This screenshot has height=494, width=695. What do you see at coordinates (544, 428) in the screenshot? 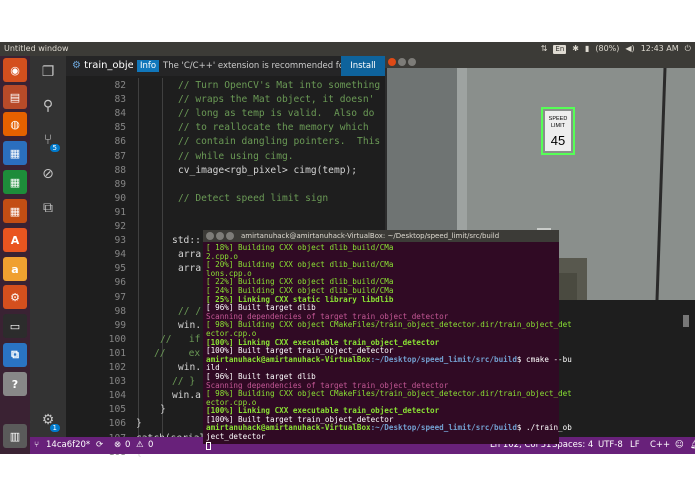
I see `terminal-command: $ ./train_ob` at bounding box center [544, 428].